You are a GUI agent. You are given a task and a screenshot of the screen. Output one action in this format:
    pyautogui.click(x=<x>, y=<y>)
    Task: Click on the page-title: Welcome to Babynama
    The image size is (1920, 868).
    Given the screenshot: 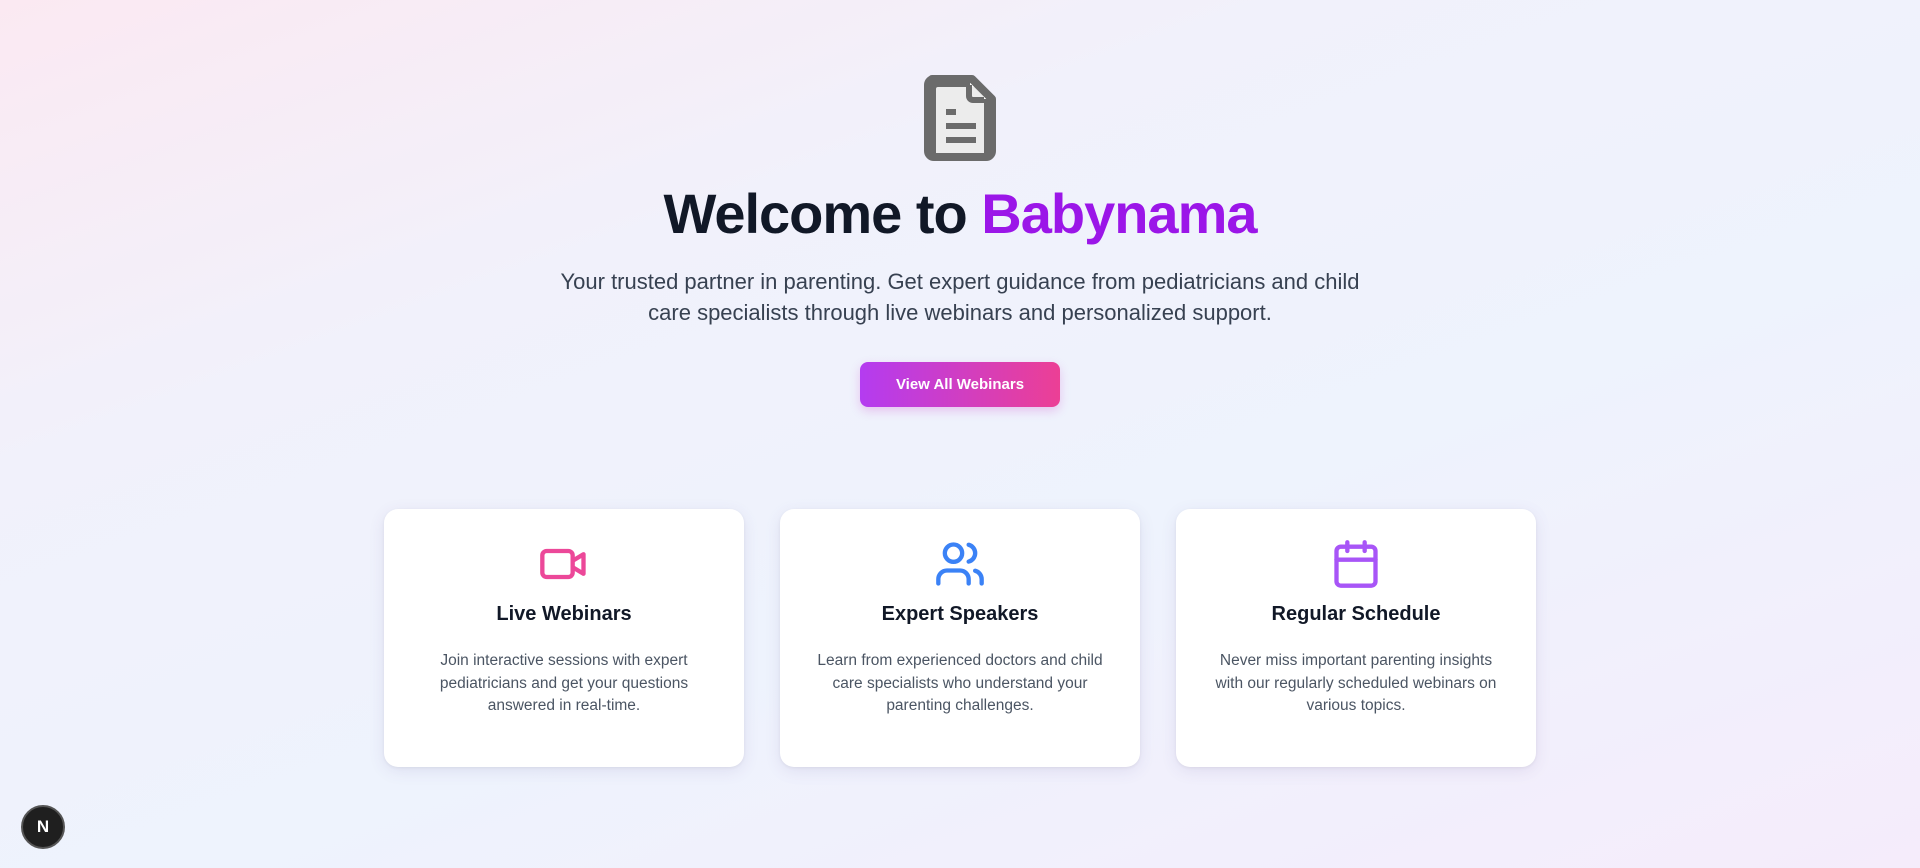 What is the action you would take?
    pyautogui.click(x=960, y=214)
    